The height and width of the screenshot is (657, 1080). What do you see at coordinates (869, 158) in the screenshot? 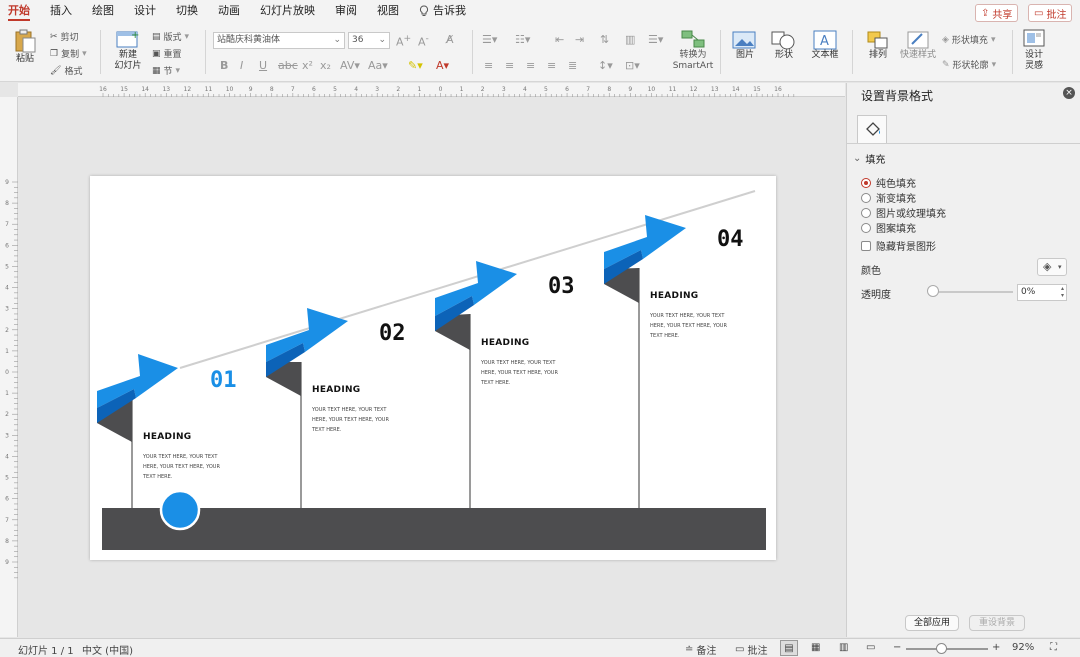
I see `fill-section-header: ⌄ 填充` at bounding box center [869, 158].